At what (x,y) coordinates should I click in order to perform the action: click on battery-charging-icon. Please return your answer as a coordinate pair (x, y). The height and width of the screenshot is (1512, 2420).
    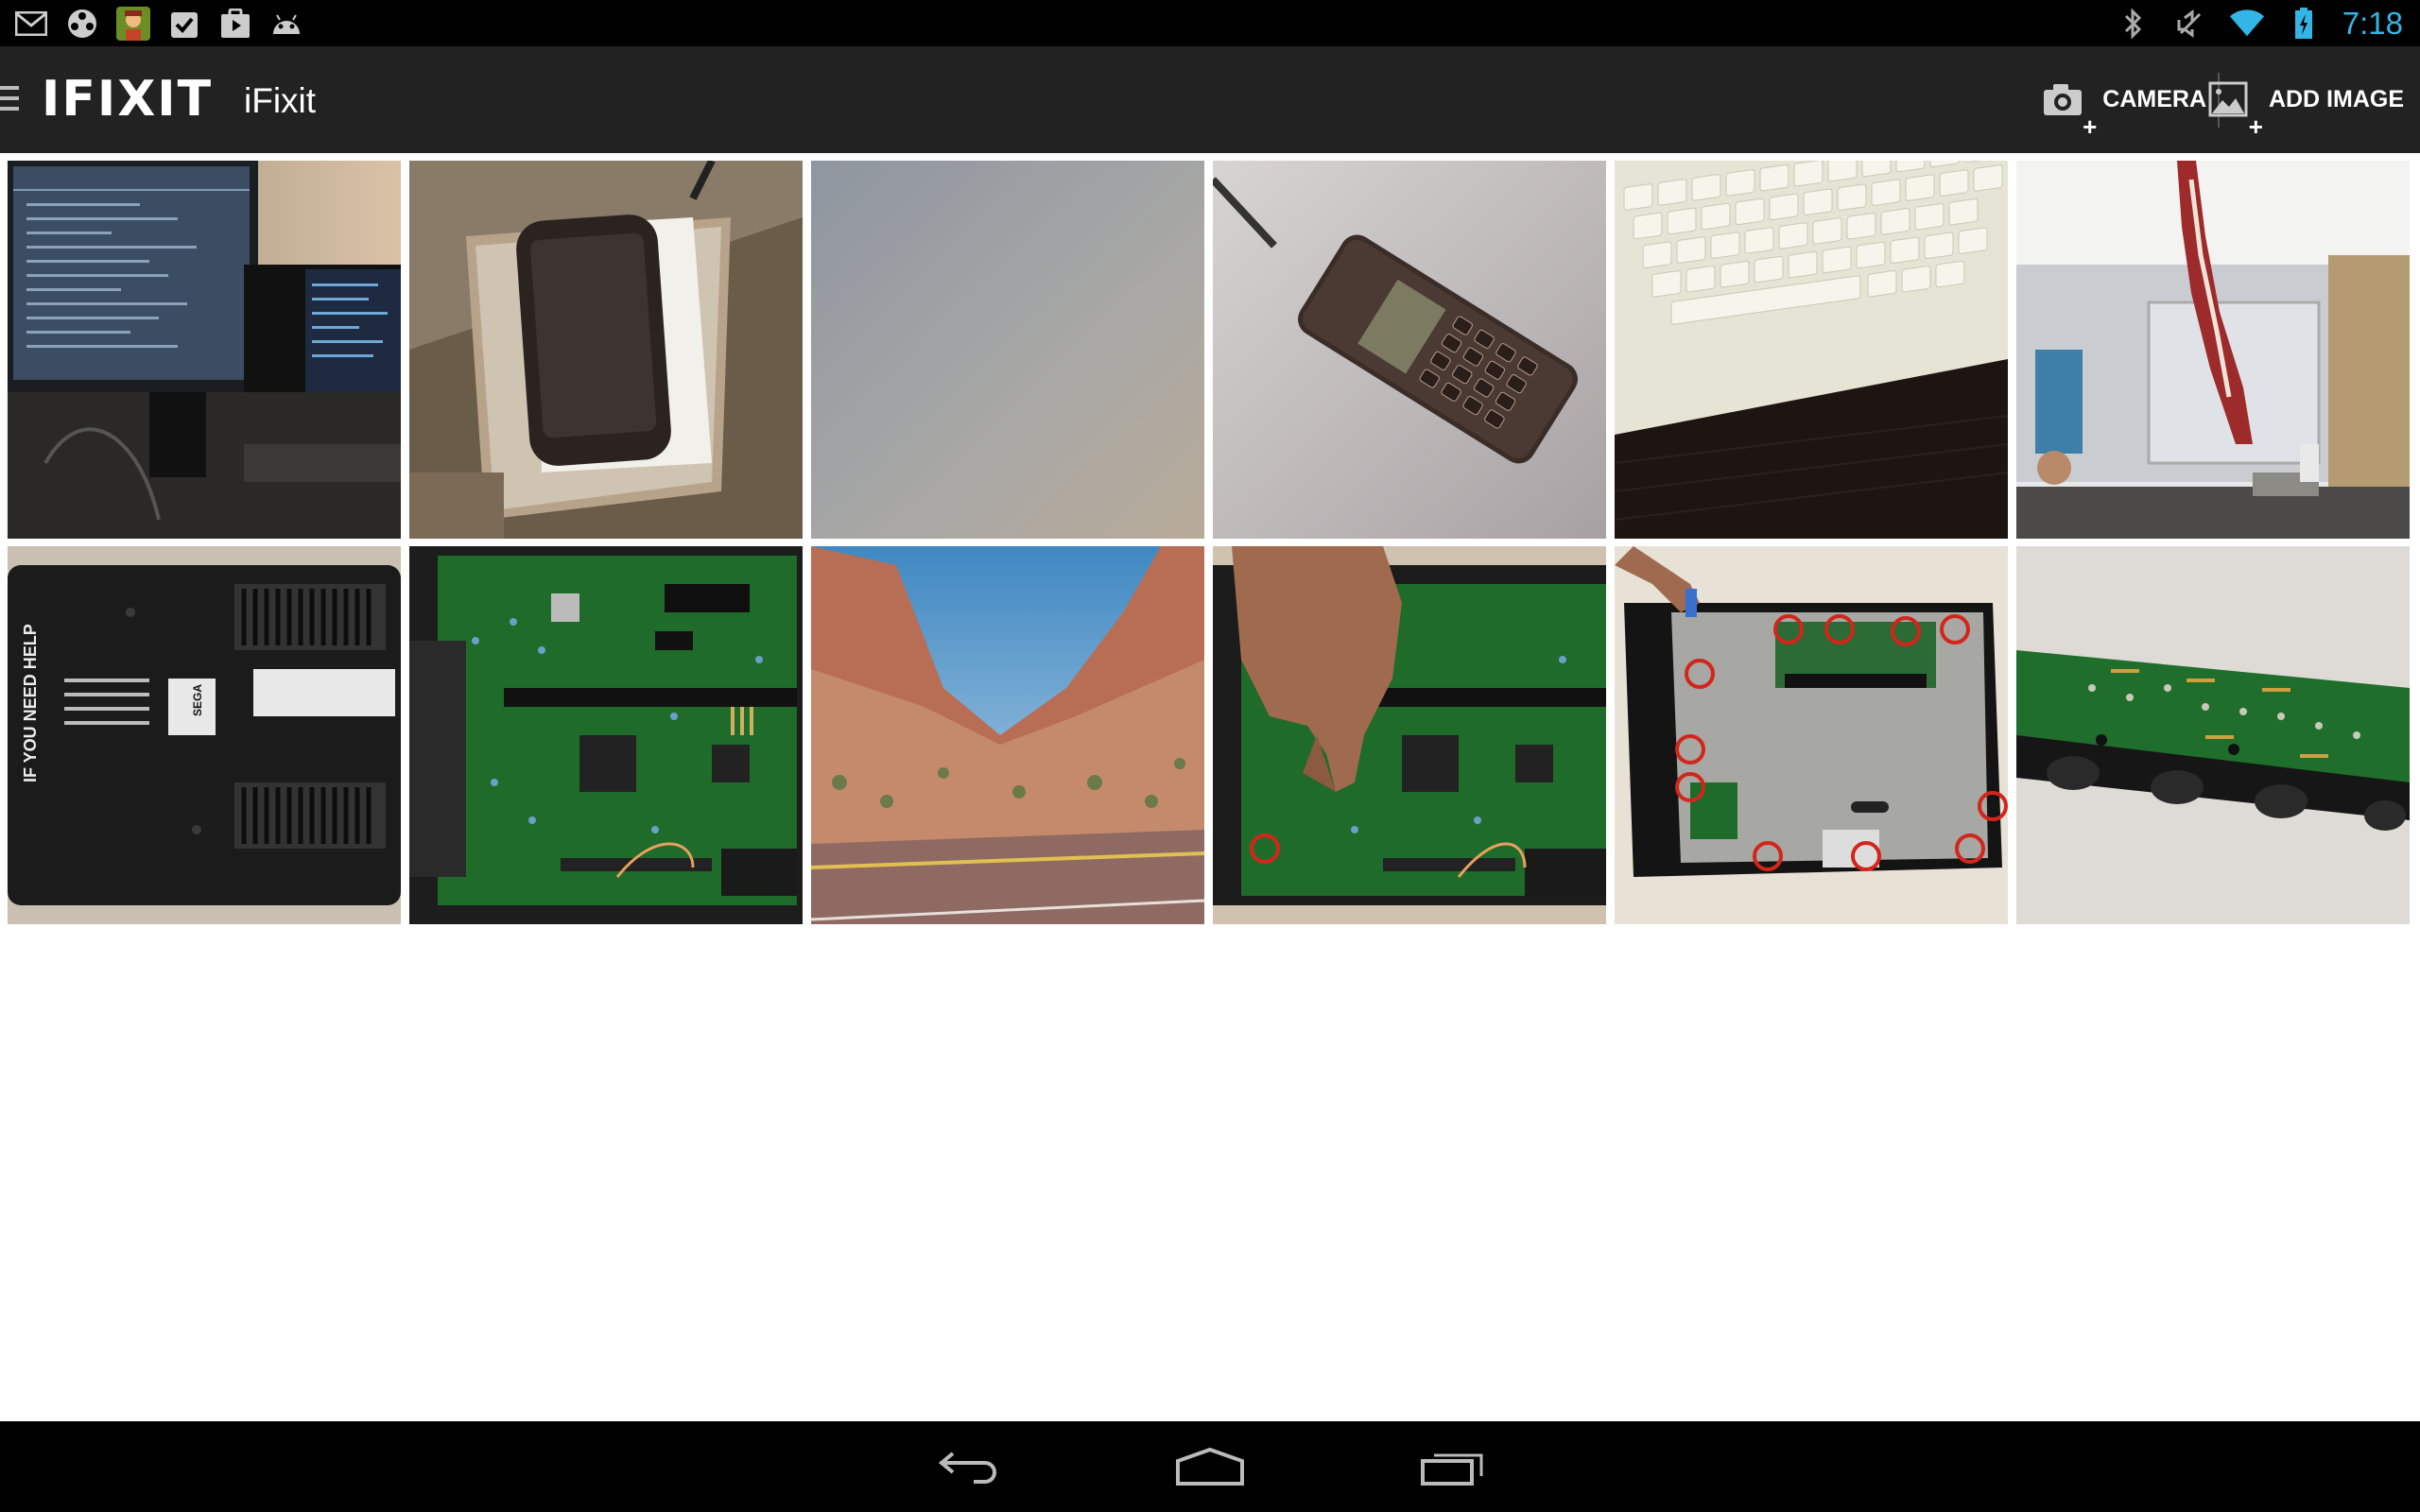
    Looking at the image, I should click on (2304, 24).